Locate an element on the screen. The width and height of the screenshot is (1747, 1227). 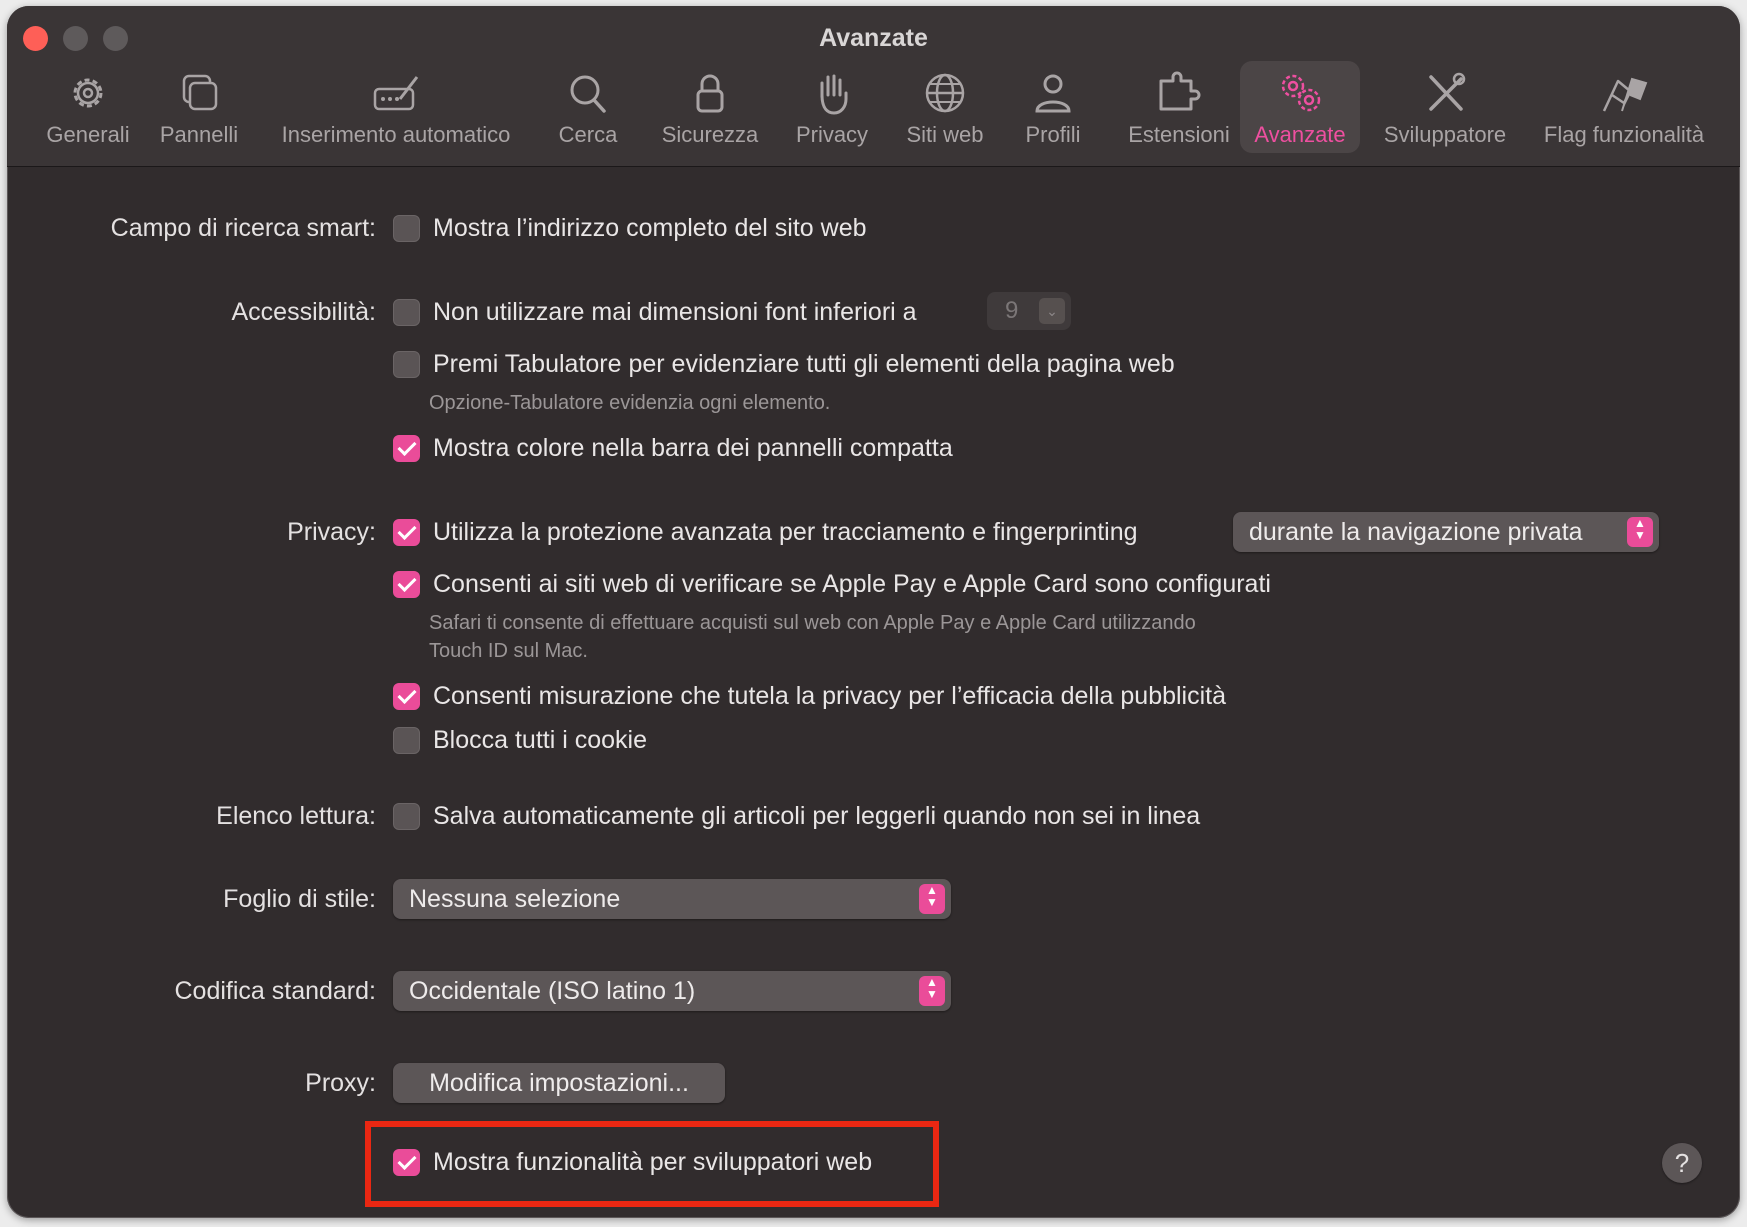
tab-sviluppatore: Sviluppatore is located at coordinates (1445, 107).